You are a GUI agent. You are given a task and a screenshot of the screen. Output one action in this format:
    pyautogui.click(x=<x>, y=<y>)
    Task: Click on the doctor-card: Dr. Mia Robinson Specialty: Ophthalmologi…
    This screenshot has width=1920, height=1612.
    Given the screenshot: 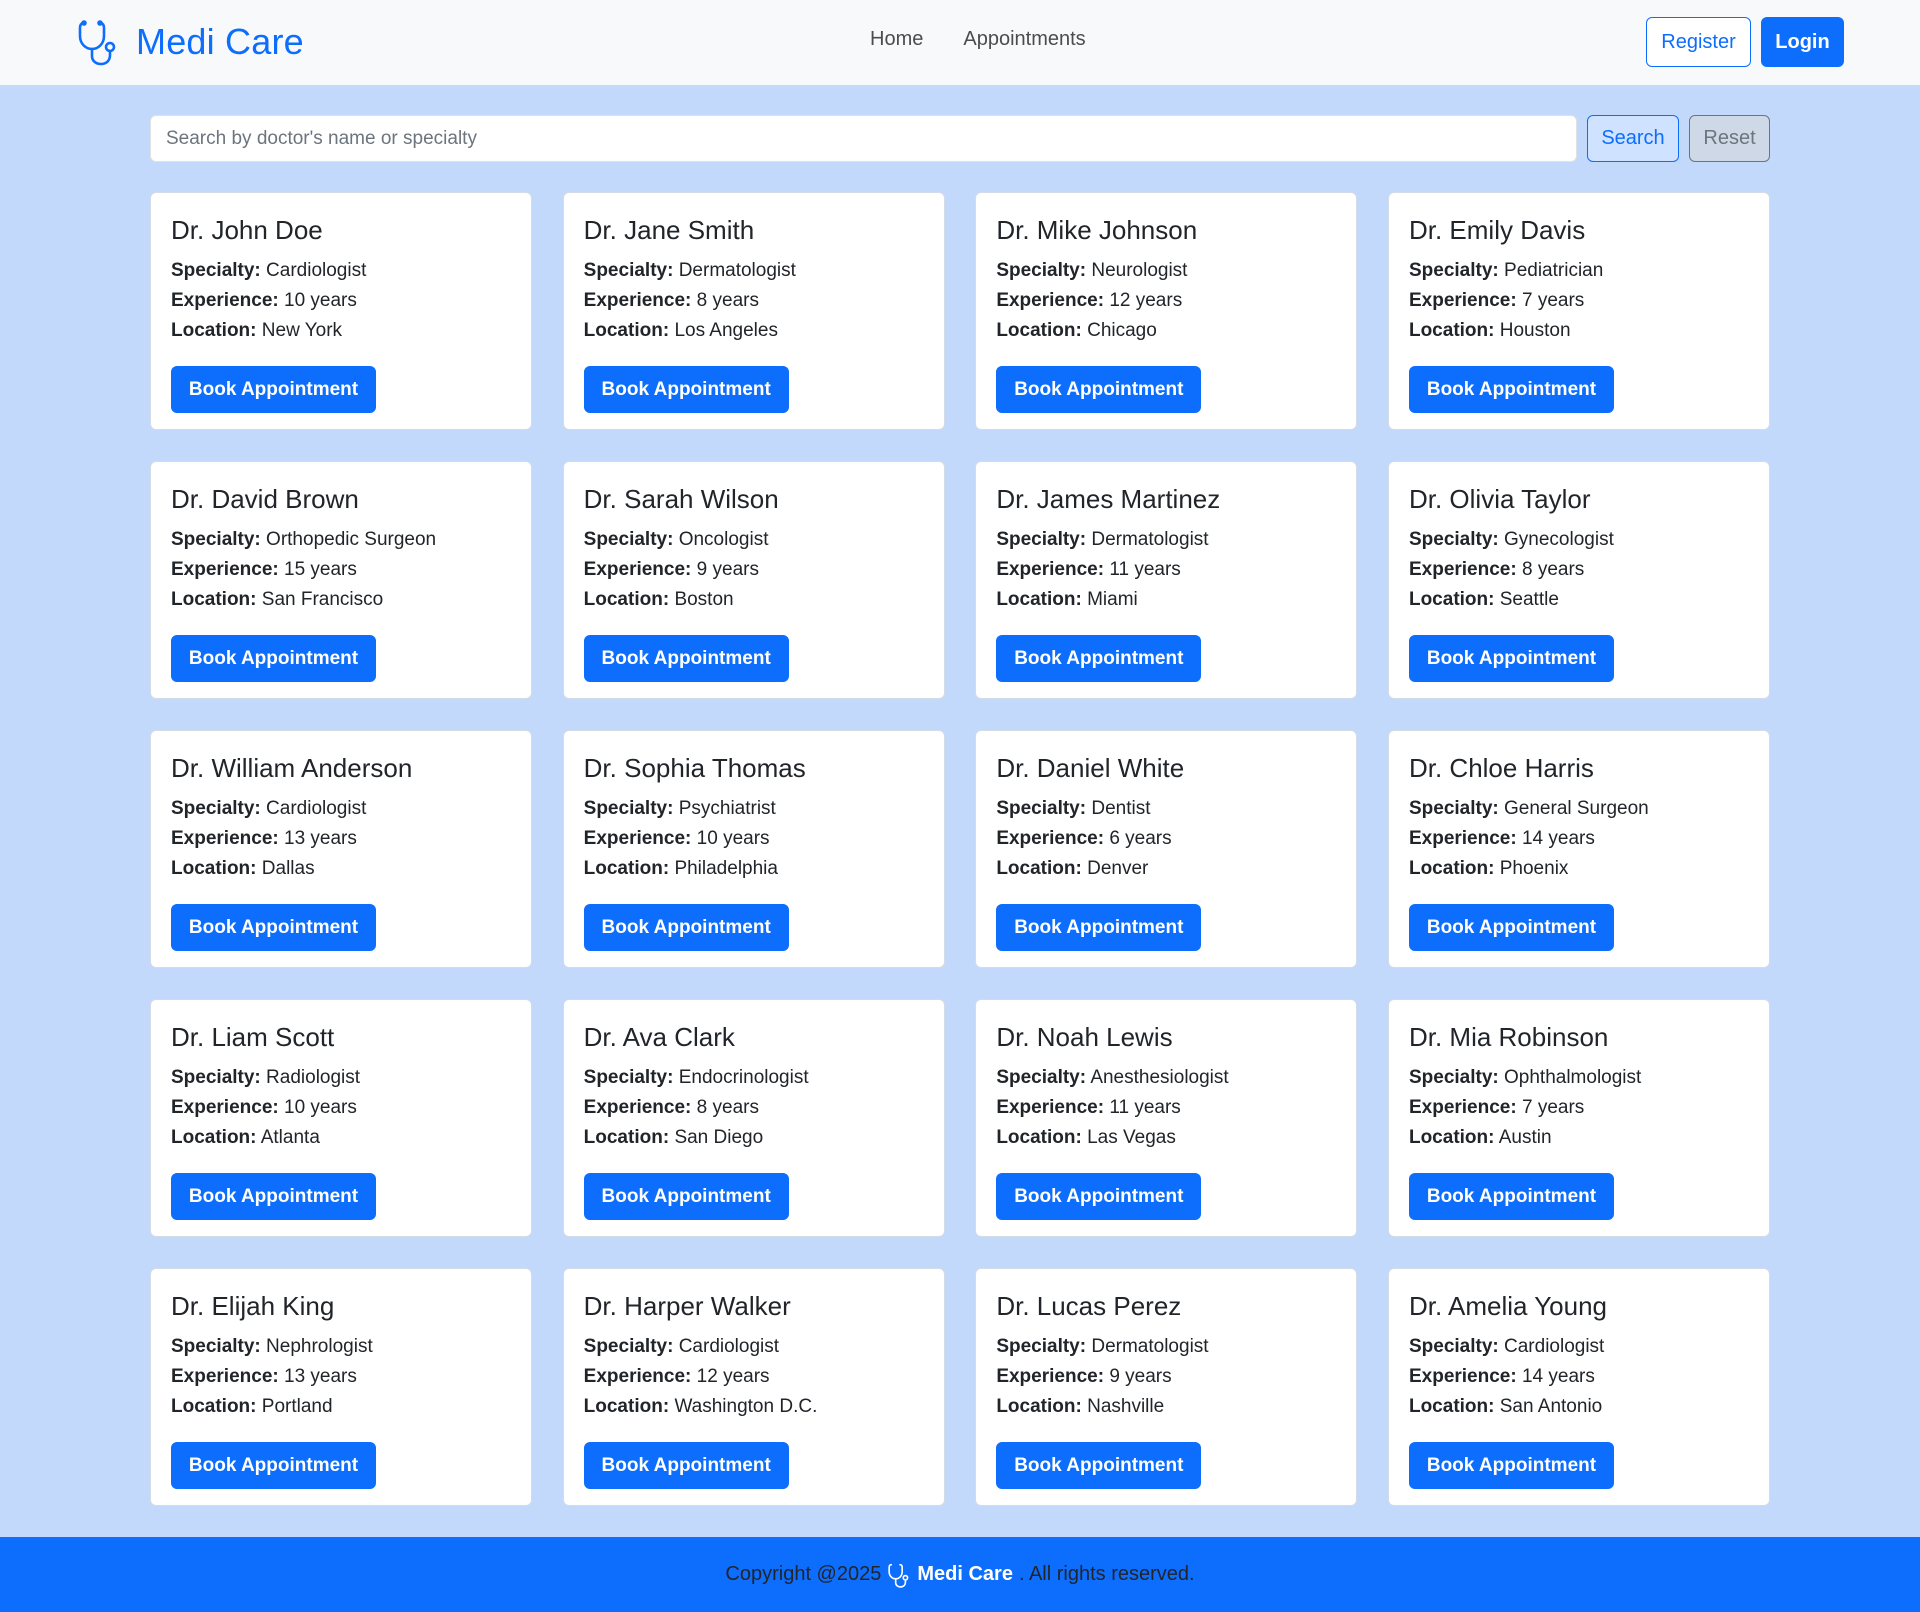 What is the action you would take?
    pyautogui.click(x=1578, y=1118)
    